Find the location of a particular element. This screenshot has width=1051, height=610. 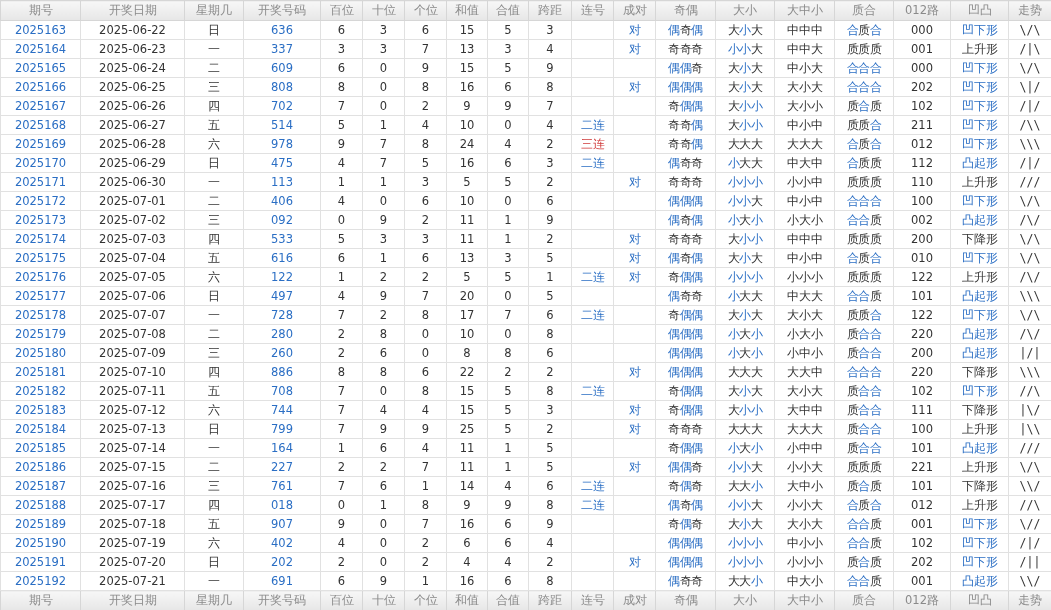

number-link: 280 is located at coordinates (282, 334).